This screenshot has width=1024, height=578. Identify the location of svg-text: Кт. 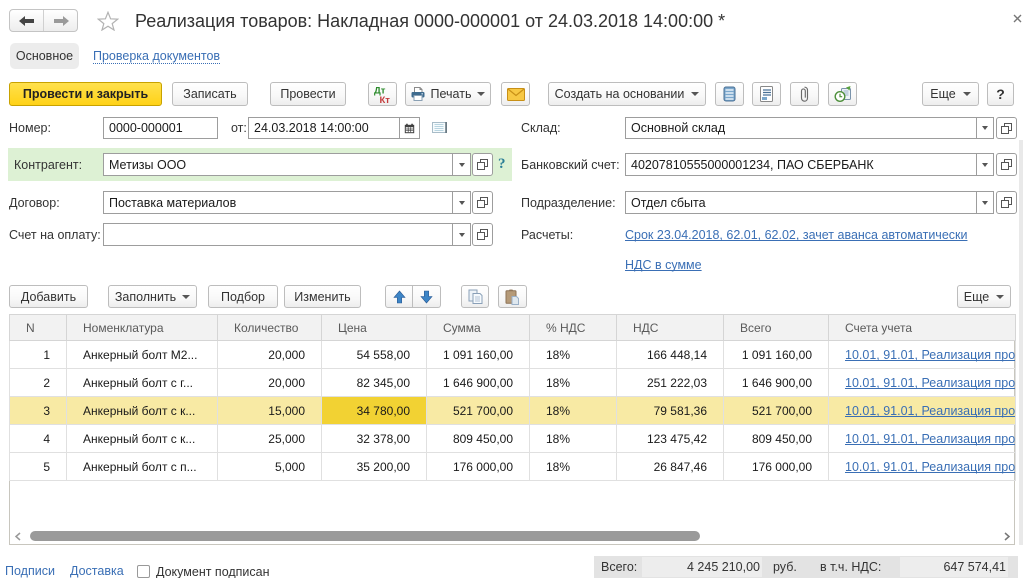
(384, 99).